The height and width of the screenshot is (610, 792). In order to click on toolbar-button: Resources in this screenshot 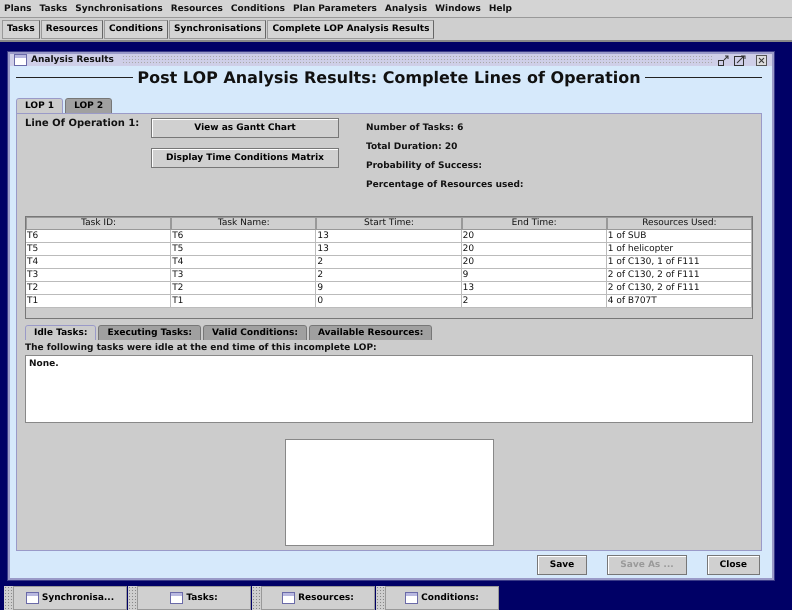, I will do `click(71, 29)`.